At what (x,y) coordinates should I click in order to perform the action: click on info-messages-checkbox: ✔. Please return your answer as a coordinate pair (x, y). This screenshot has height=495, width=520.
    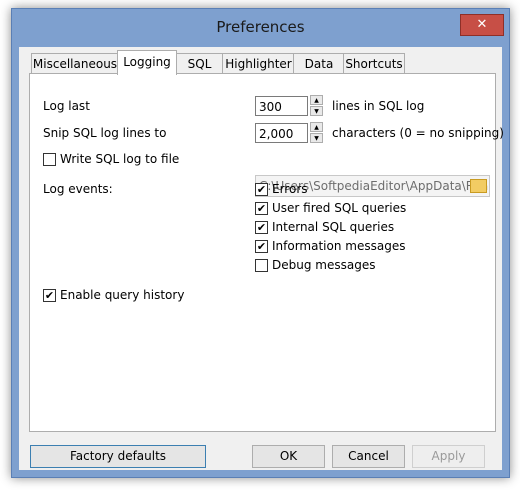
    Looking at the image, I should click on (261, 246).